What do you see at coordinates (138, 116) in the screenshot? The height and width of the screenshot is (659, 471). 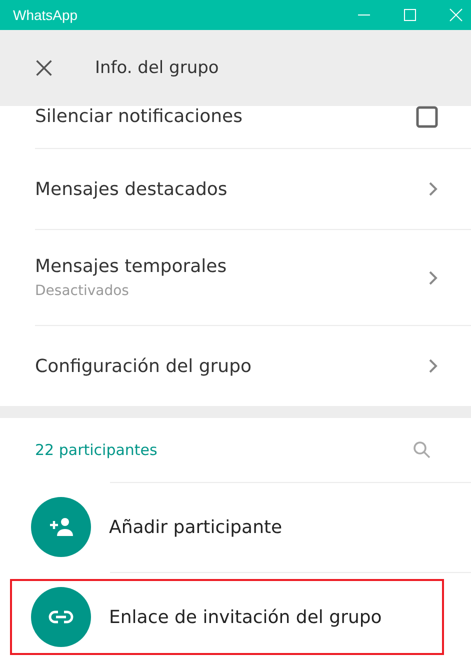 I see `setting-label: Silenciar notificaciones` at bounding box center [138, 116].